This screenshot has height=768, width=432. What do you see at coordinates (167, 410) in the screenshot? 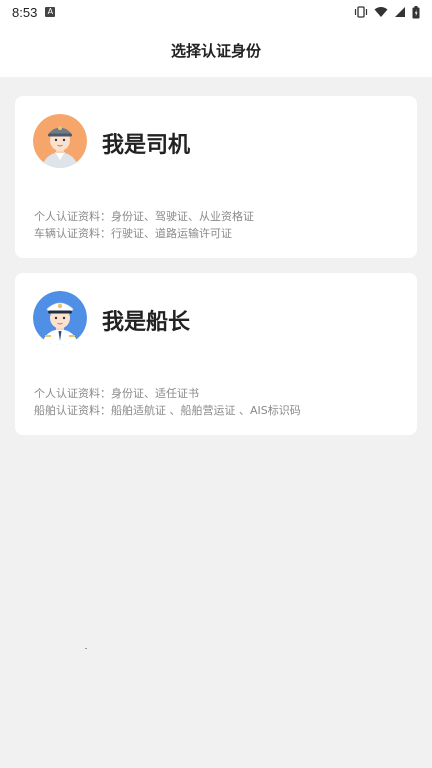
I see `captain-vessel-requirements: 船舶认证资料：船舶适航证 、船舶营运证 、AIS标识码` at bounding box center [167, 410].